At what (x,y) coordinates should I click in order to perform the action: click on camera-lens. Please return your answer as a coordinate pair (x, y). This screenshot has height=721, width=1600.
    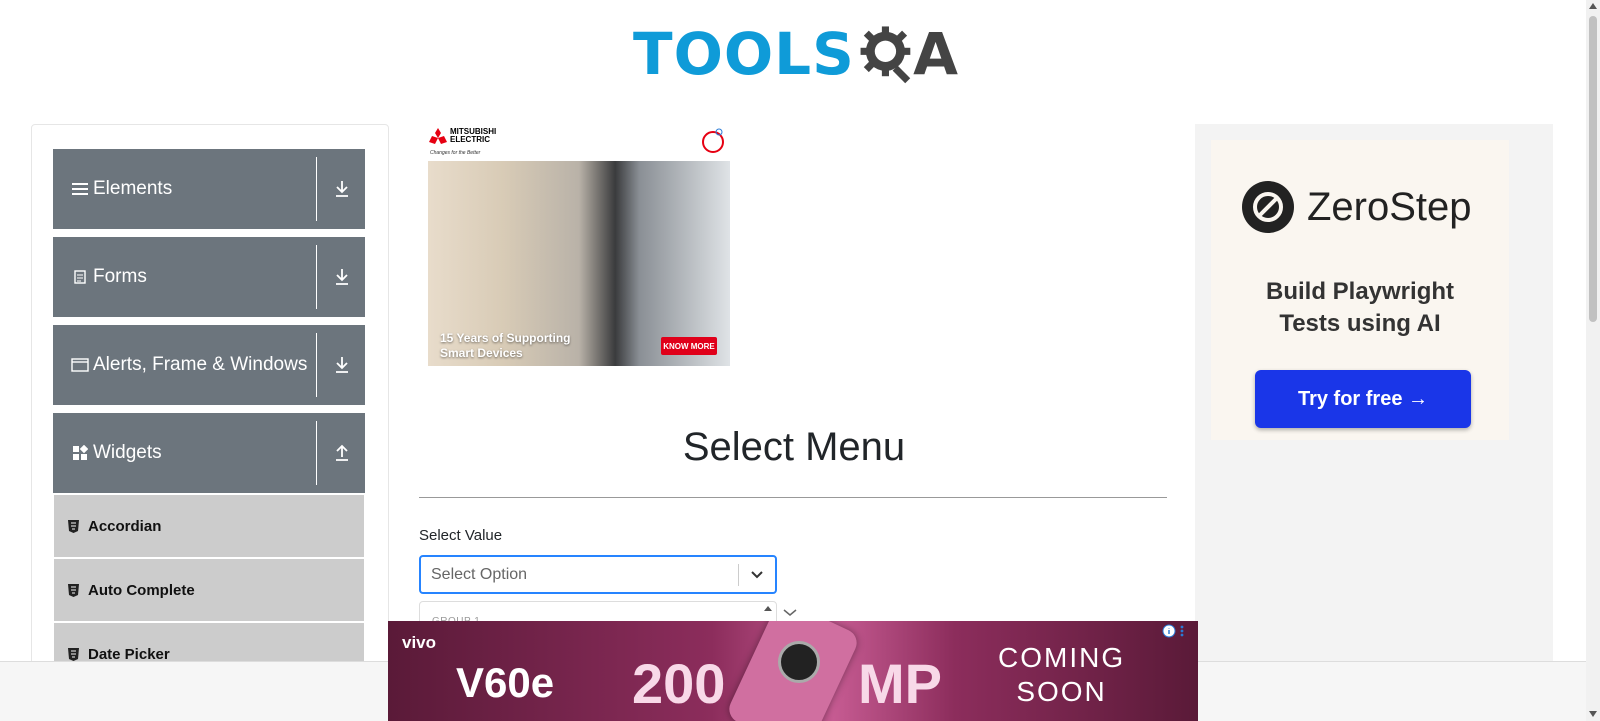
    Looking at the image, I should click on (799, 662).